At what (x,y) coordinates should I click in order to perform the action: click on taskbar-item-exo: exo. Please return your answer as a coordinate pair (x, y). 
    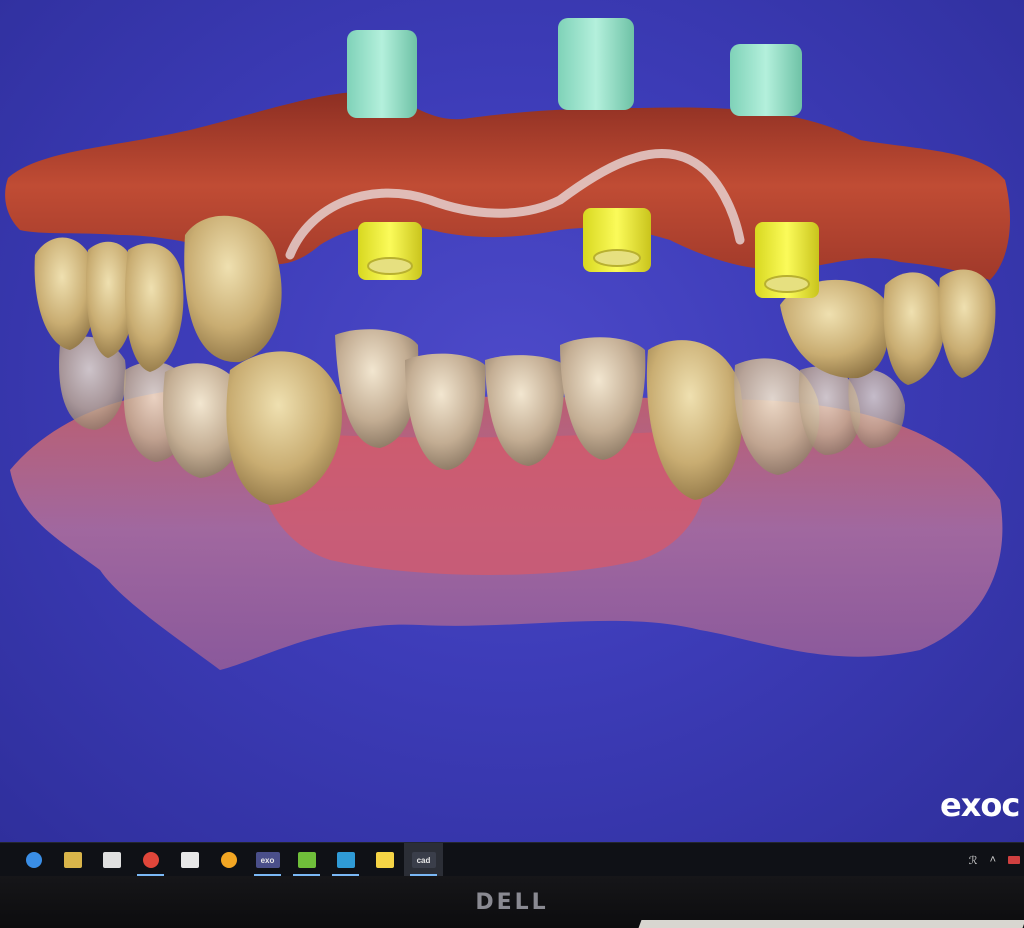
    Looking at the image, I should click on (267, 860).